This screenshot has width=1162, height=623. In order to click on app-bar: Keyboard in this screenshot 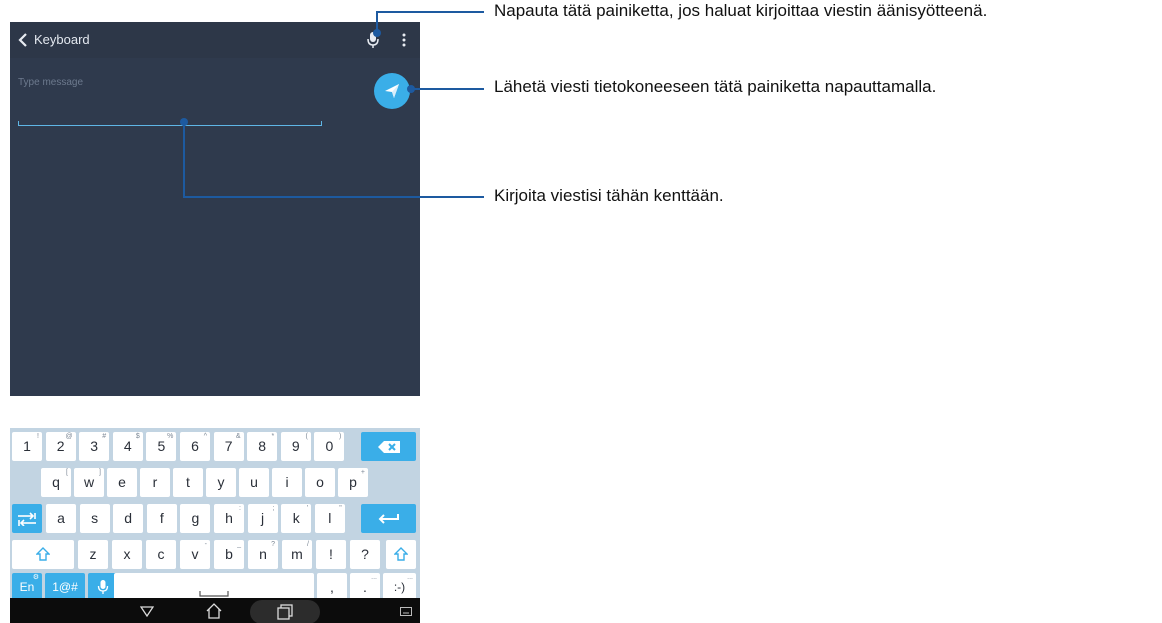, I will do `click(215, 40)`.